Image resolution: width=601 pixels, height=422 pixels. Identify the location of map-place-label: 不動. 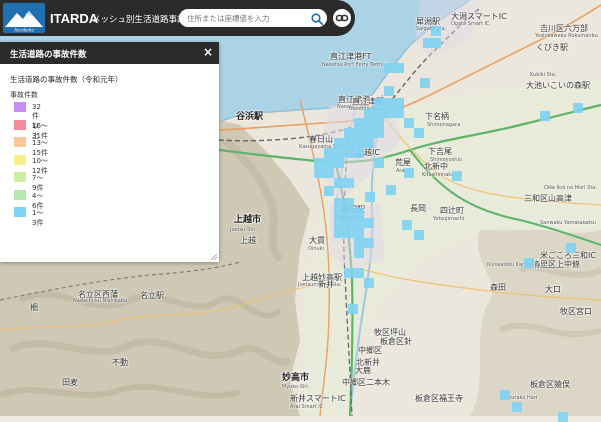
(120, 362).